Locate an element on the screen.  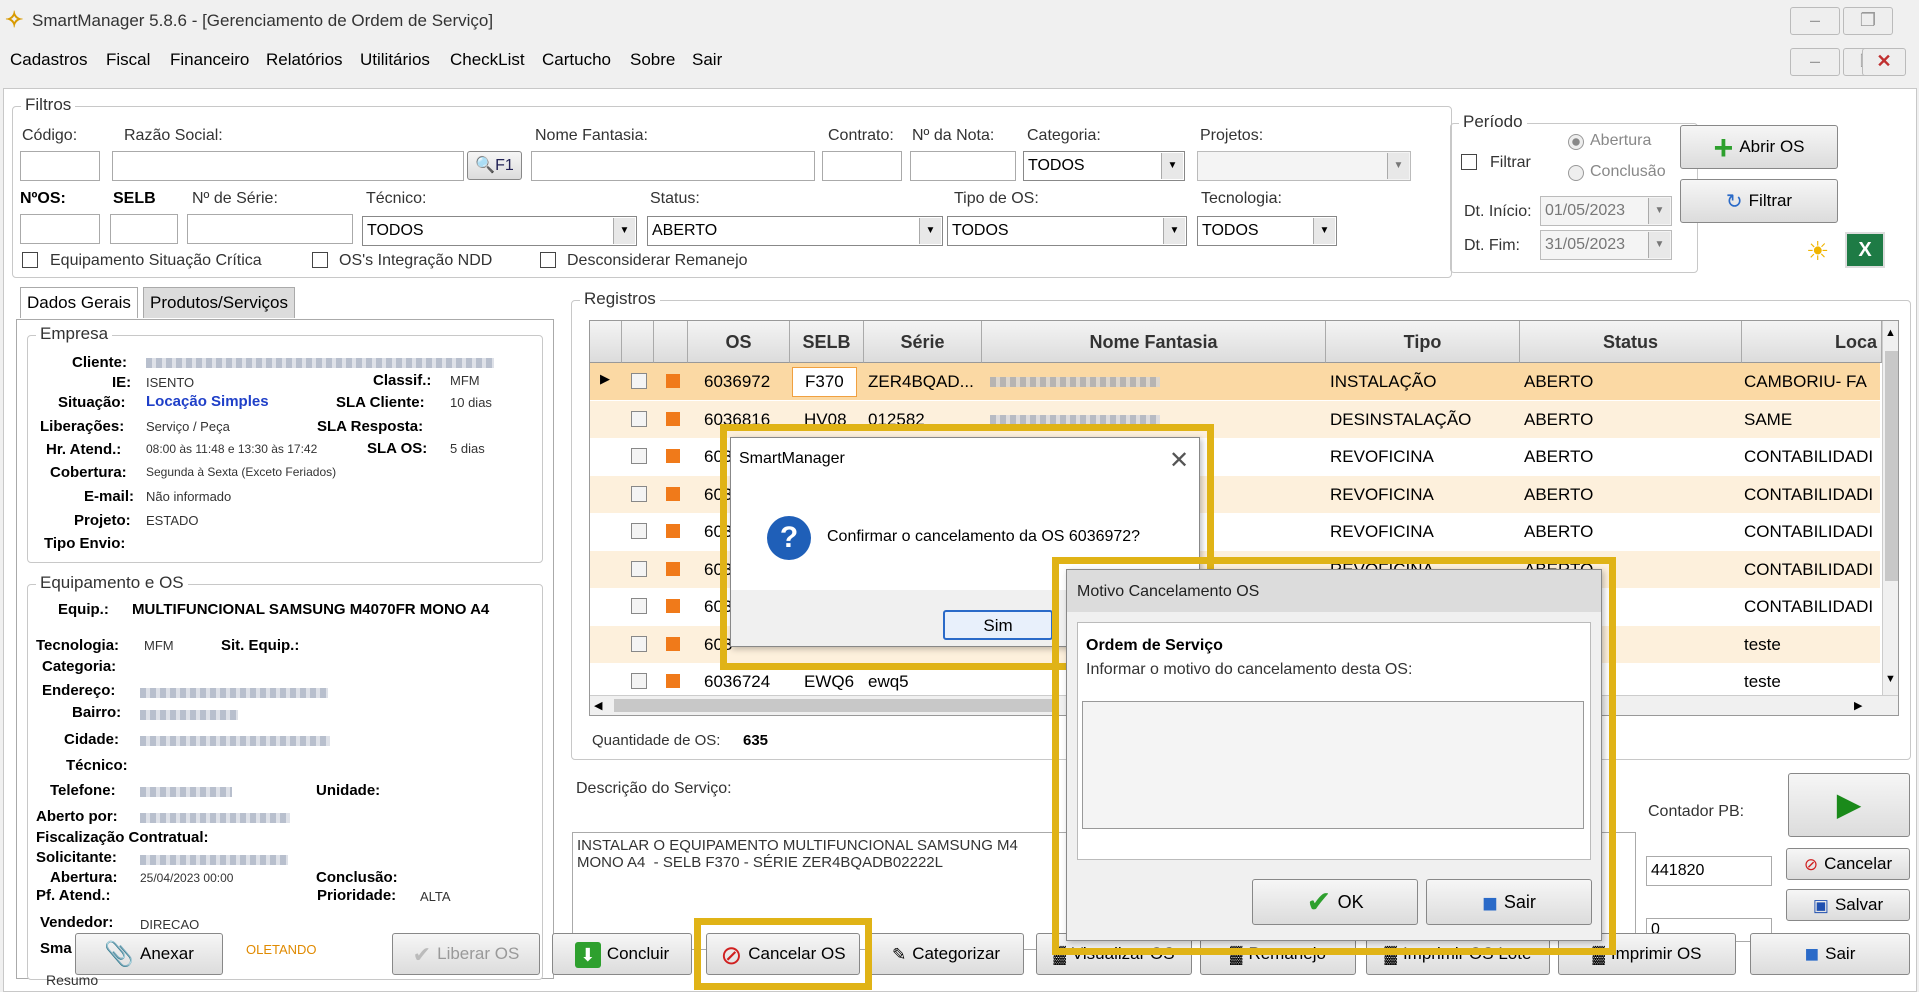
lightbulb-icon: ☀ is located at coordinates (1817, 251).